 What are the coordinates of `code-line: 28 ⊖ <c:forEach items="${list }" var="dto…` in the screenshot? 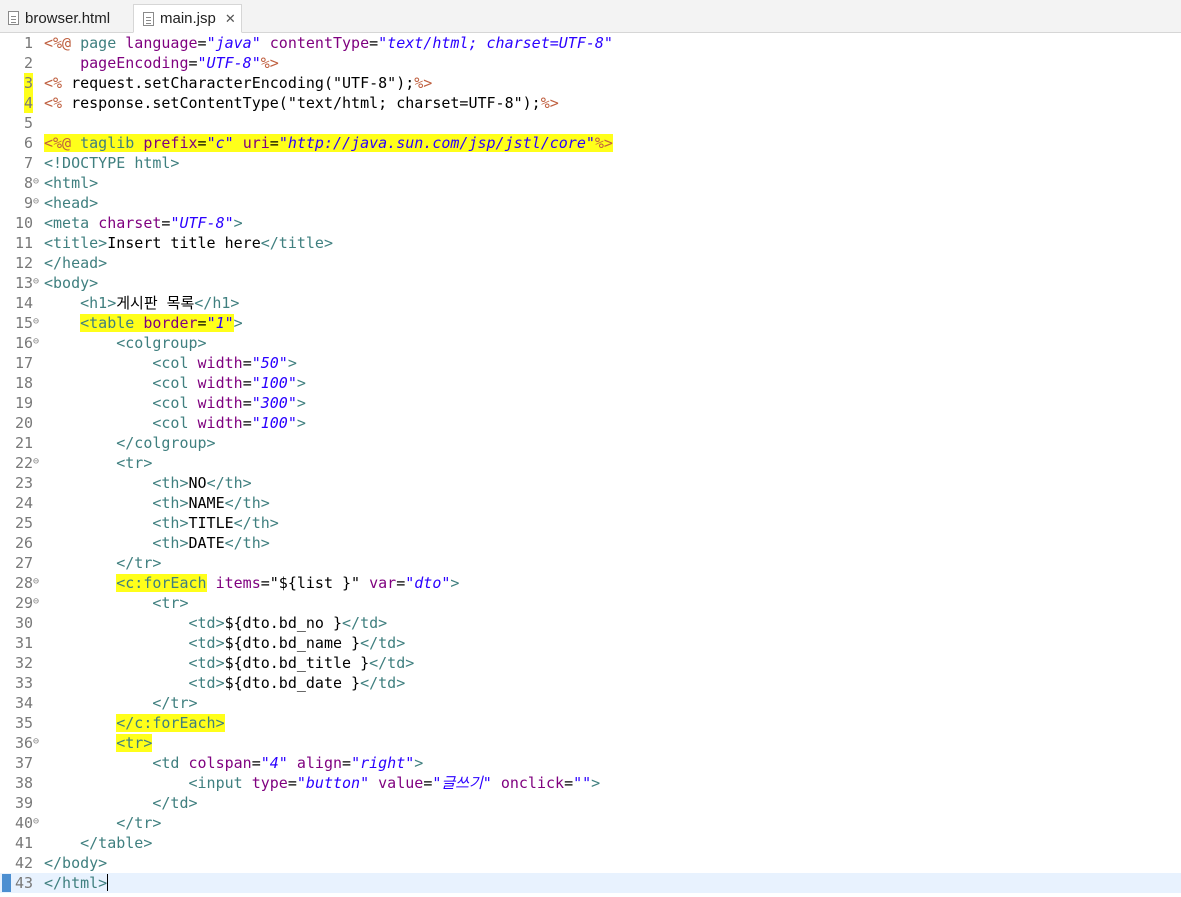 It's located at (590, 583).